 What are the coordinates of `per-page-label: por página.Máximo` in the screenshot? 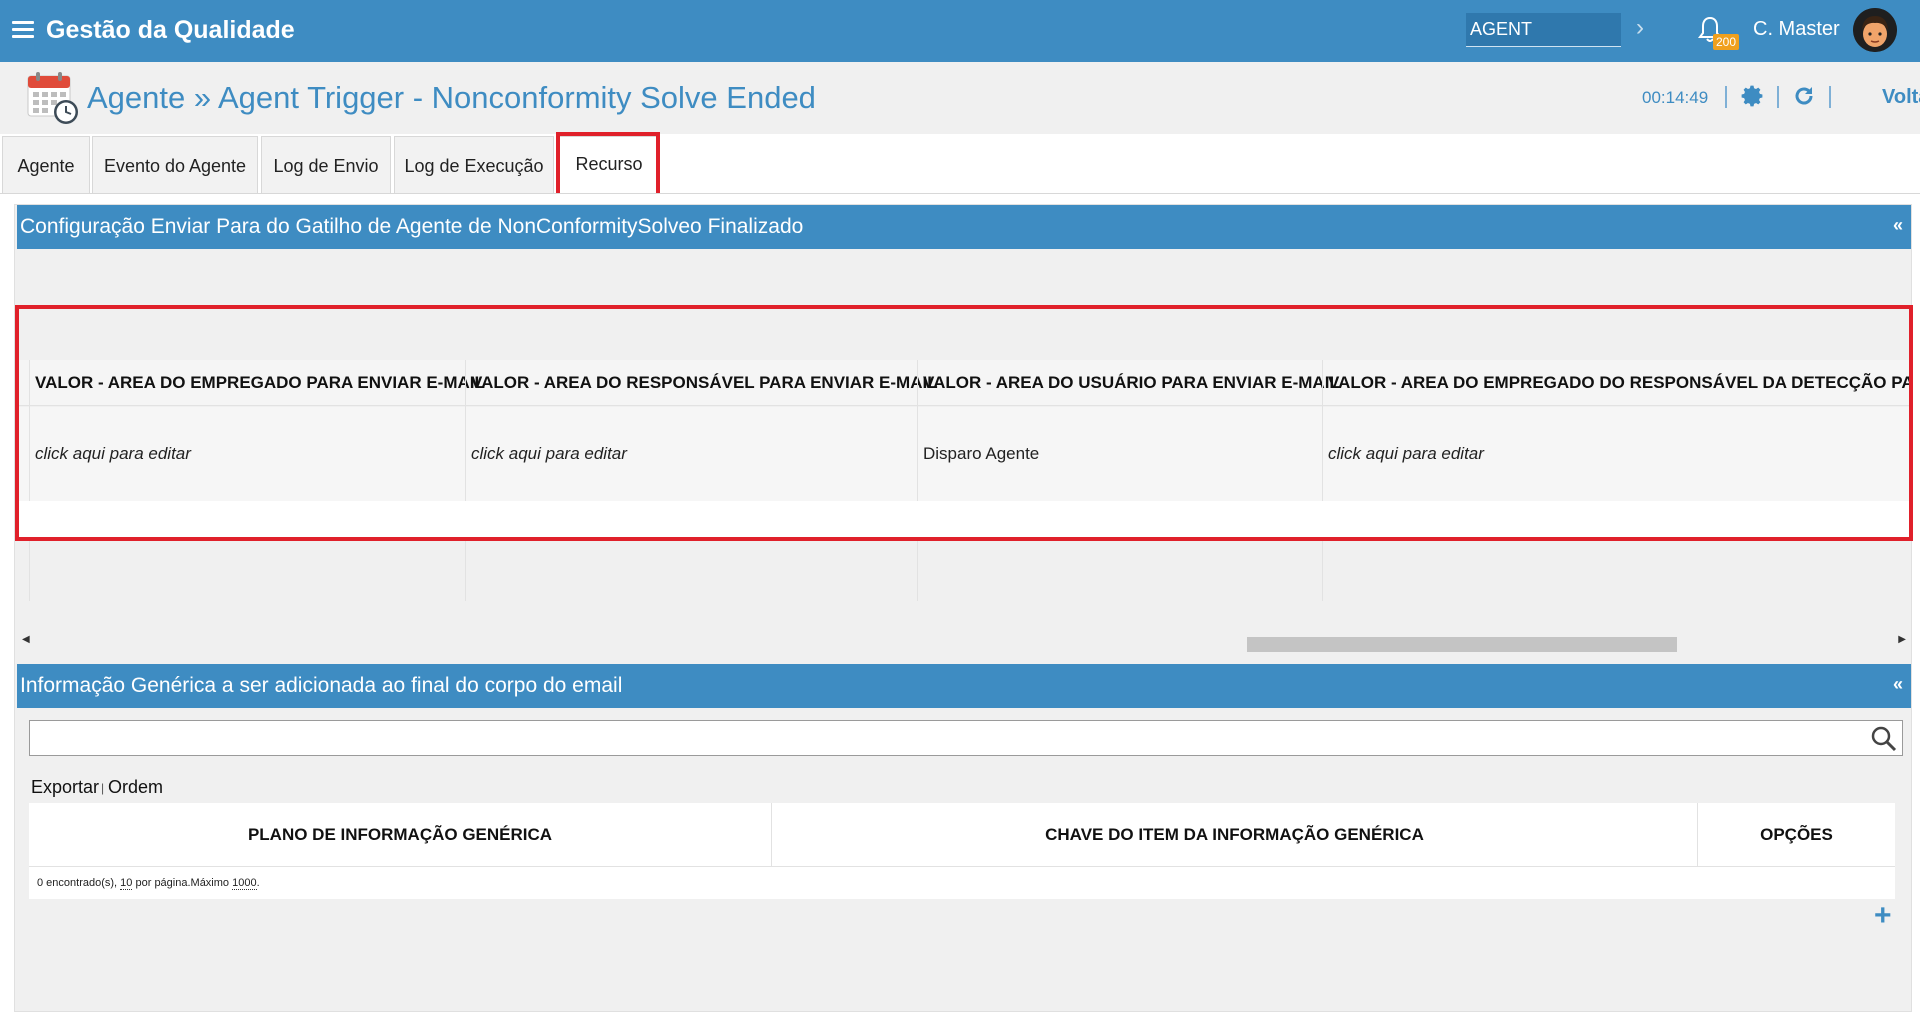 It's located at (182, 883).